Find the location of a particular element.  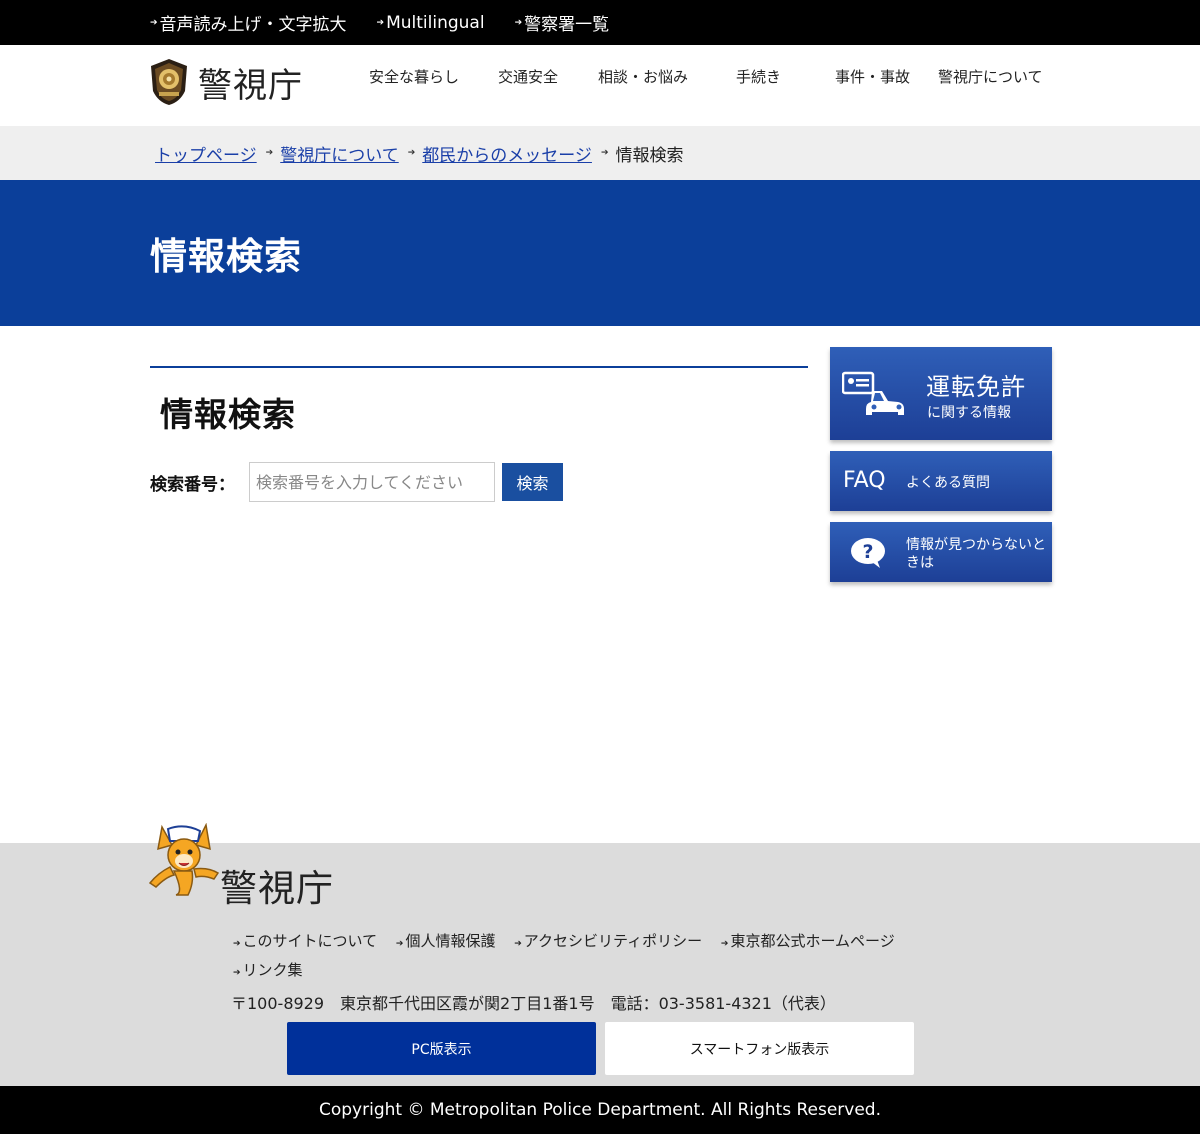

faq-banner-subtitle: よくある質問 is located at coordinates (948, 483).